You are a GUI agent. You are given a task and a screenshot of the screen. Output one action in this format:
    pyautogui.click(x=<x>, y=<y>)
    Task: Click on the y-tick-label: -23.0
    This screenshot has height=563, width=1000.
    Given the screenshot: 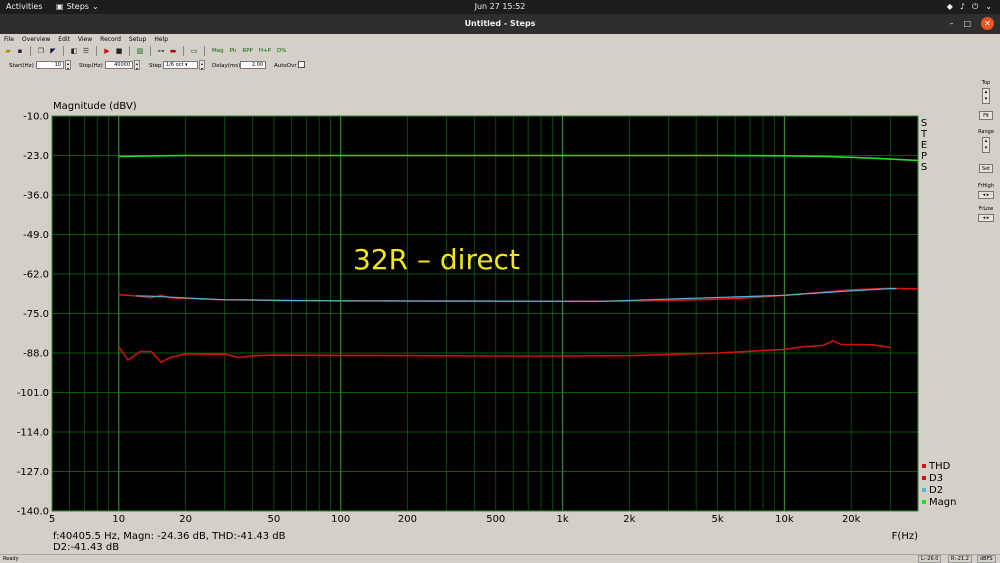 What is the action you would take?
    pyautogui.click(x=36, y=156)
    